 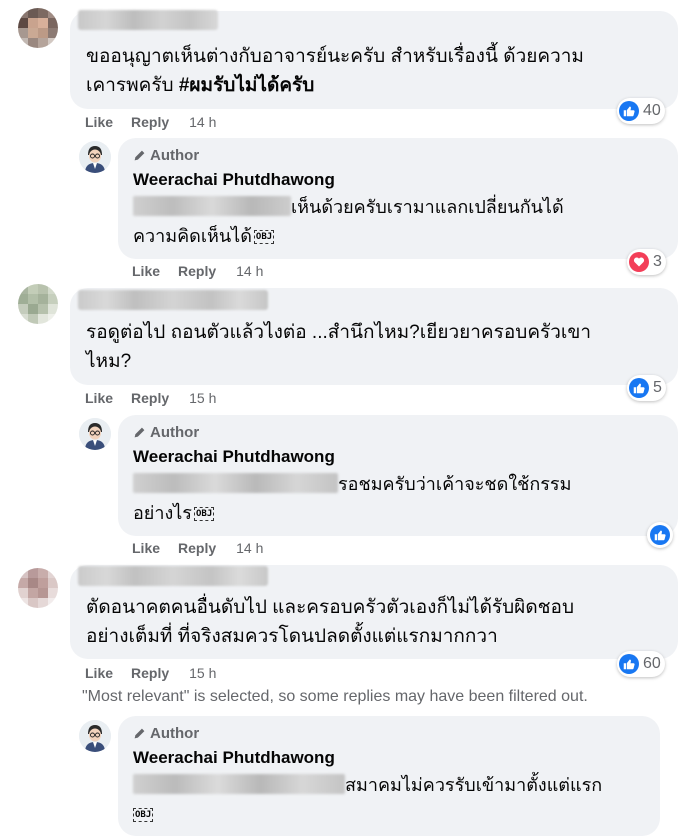 What do you see at coordinates (652, 110) in the screenshot?
I see `reaction-count: 40` at bounding box center [652, 110].